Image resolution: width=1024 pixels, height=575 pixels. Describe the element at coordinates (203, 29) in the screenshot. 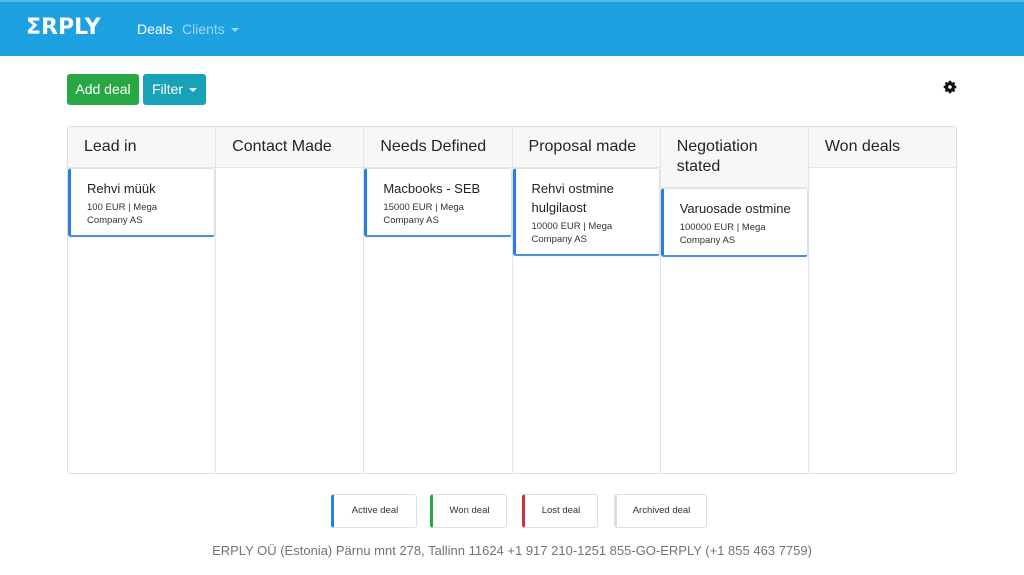

I see `nav-clients-label: Clients` at that location.